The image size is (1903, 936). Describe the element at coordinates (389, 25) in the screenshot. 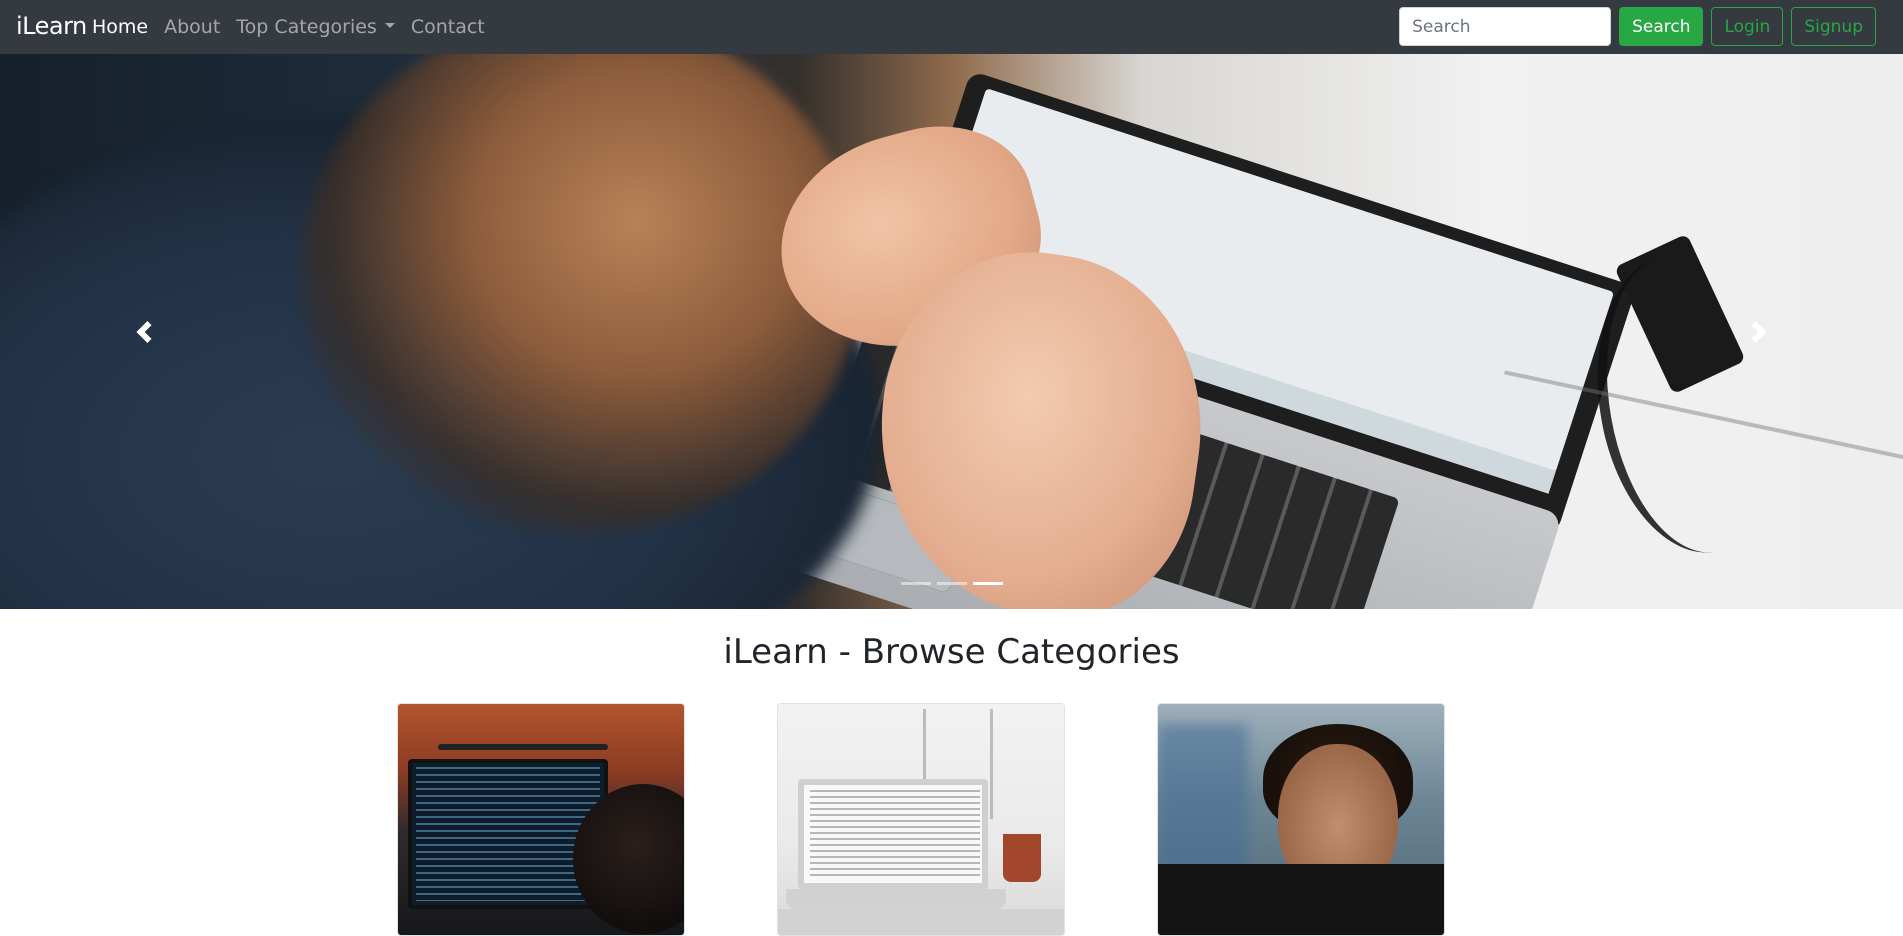

I see `caret-down-icon` at that location.